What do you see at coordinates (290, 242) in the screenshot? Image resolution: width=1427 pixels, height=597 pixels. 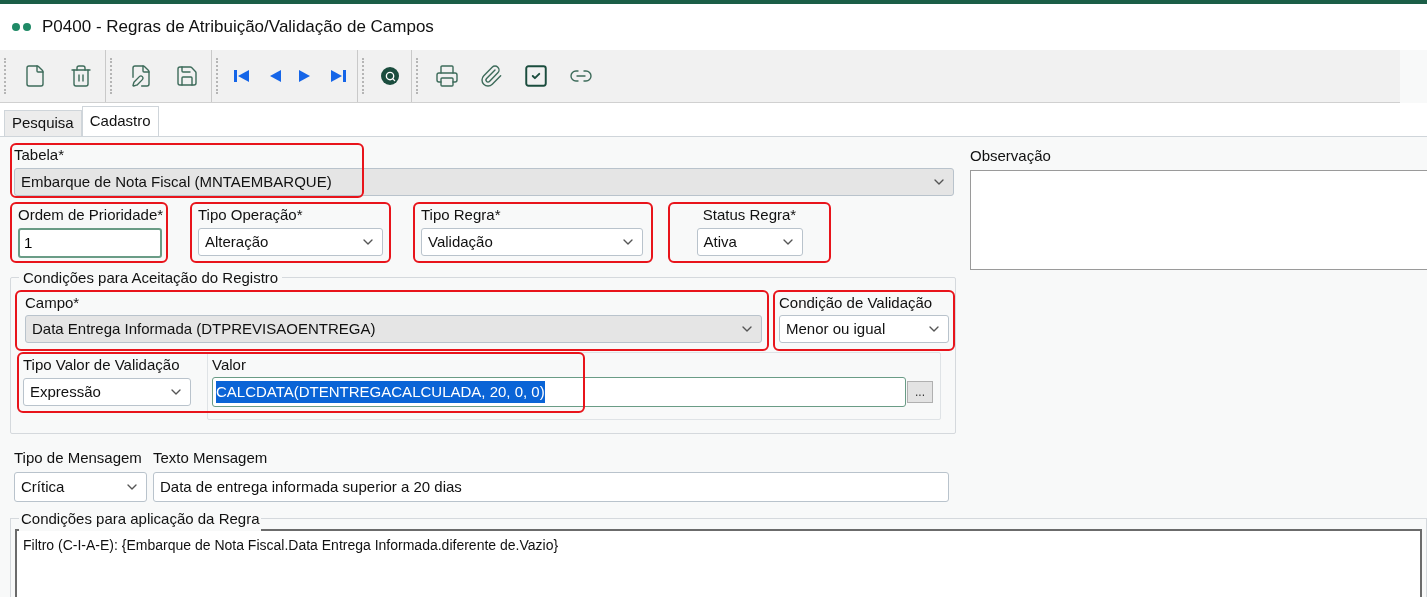 I see `dropdown: Alteração` at bounding box center [290, 242].